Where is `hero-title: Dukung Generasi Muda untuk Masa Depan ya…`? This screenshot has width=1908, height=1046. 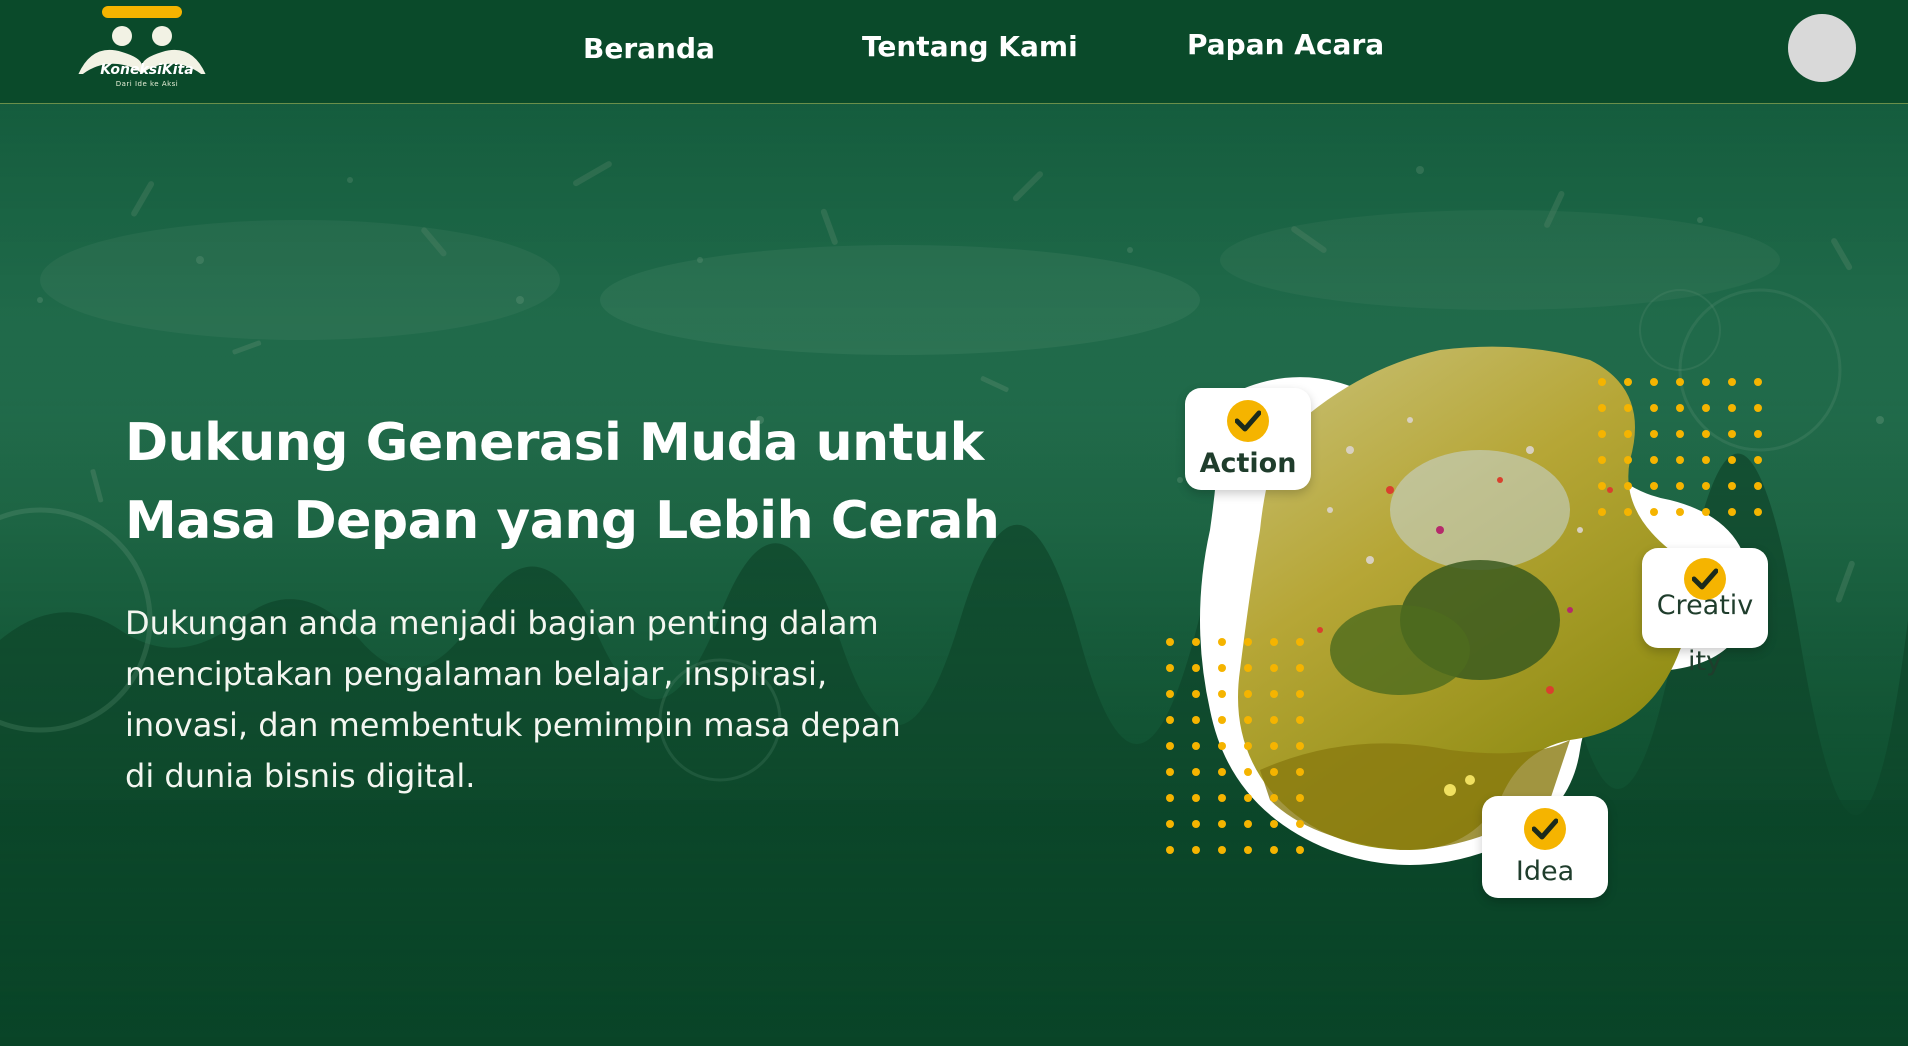 hero-title: Dukung Generasi Muda untuk Masa Depan ya… is located at coordinates (585, 482).